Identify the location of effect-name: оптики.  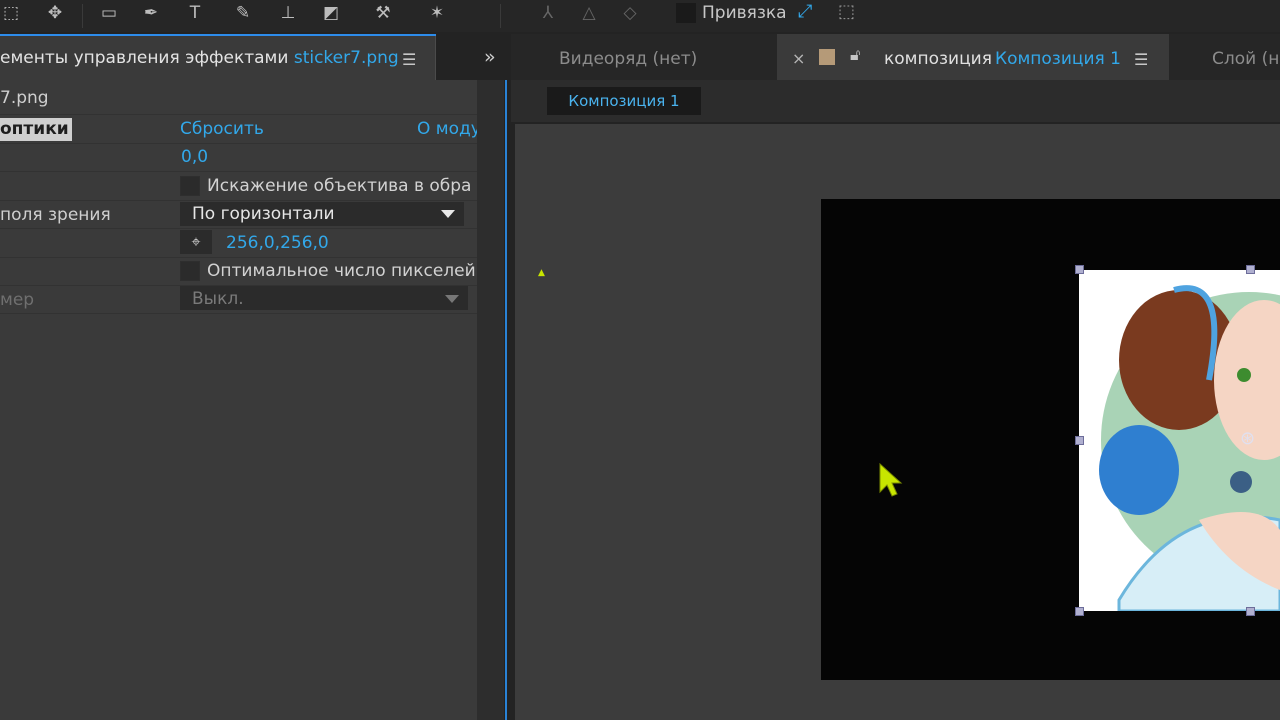
(34, 129).